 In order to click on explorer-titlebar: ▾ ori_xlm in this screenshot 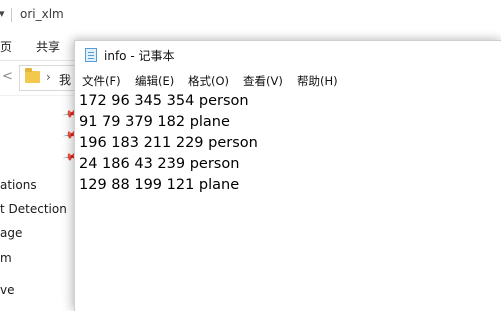, I will do `click(250, 15)`.